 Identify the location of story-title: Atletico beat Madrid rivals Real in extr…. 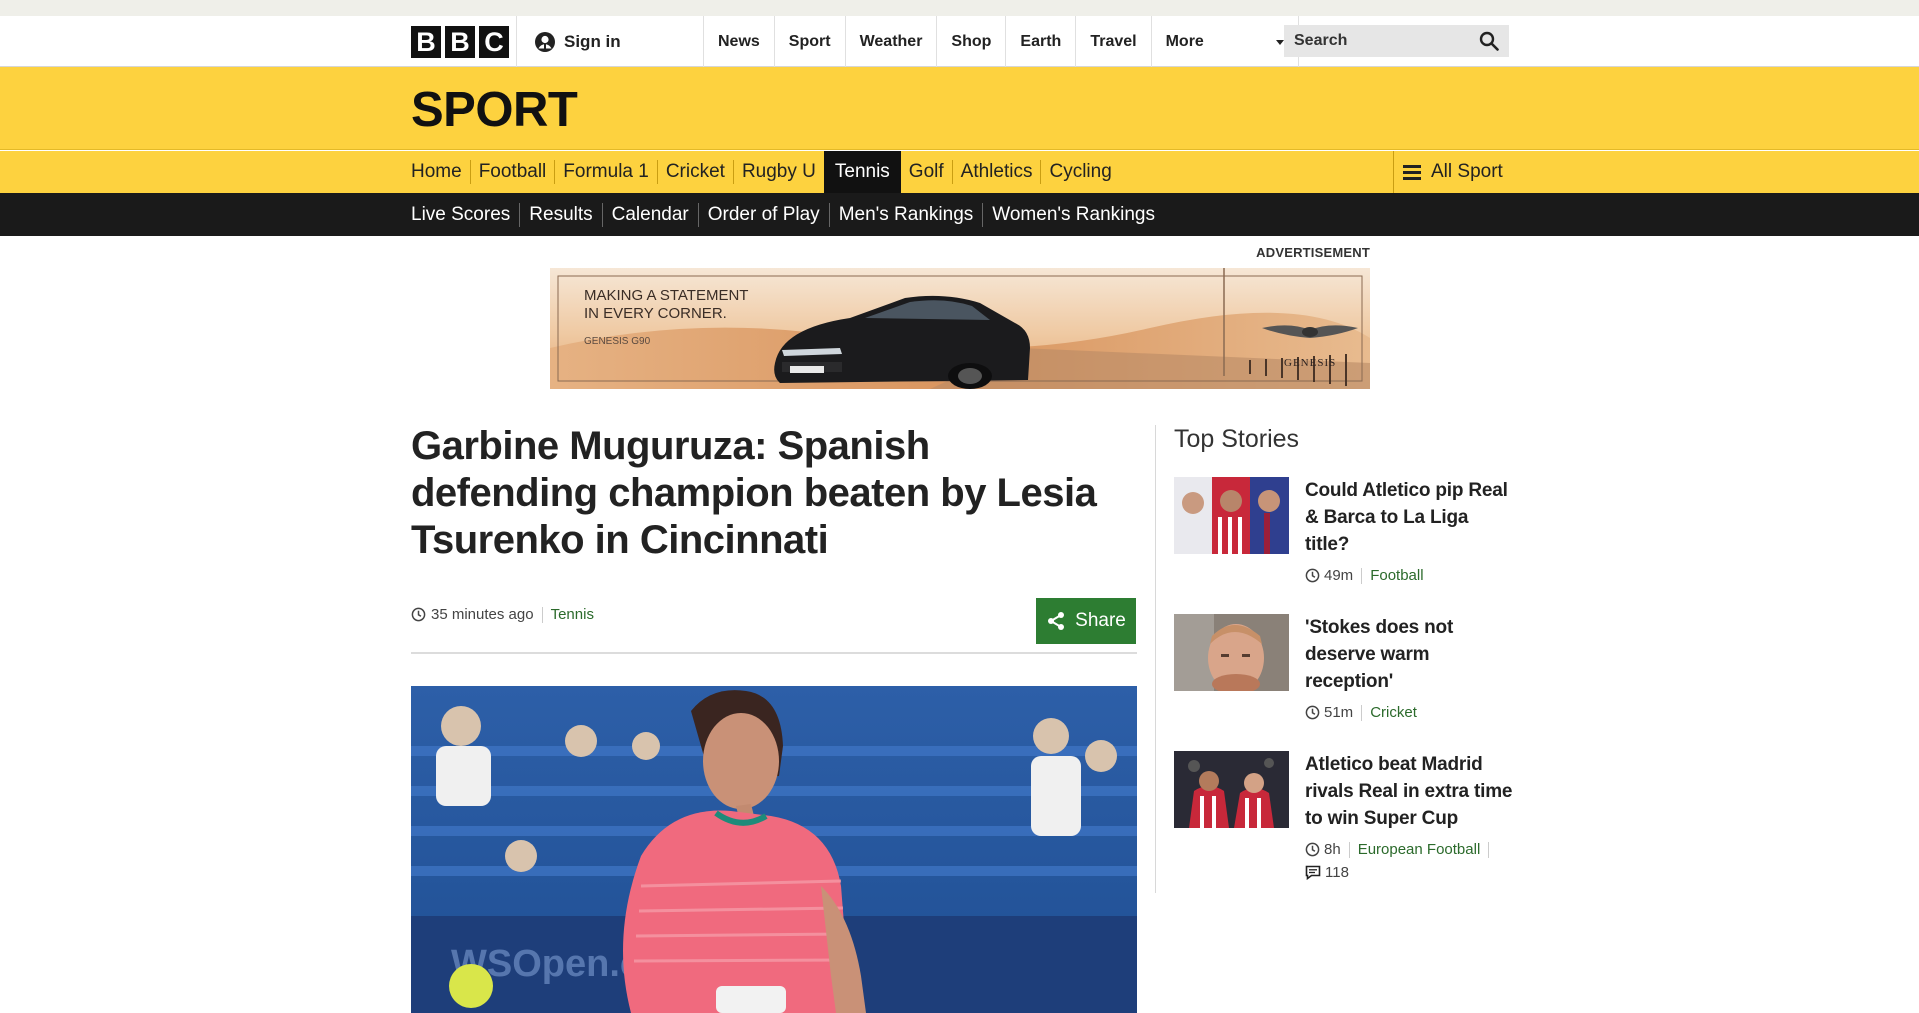
(1411, 791).